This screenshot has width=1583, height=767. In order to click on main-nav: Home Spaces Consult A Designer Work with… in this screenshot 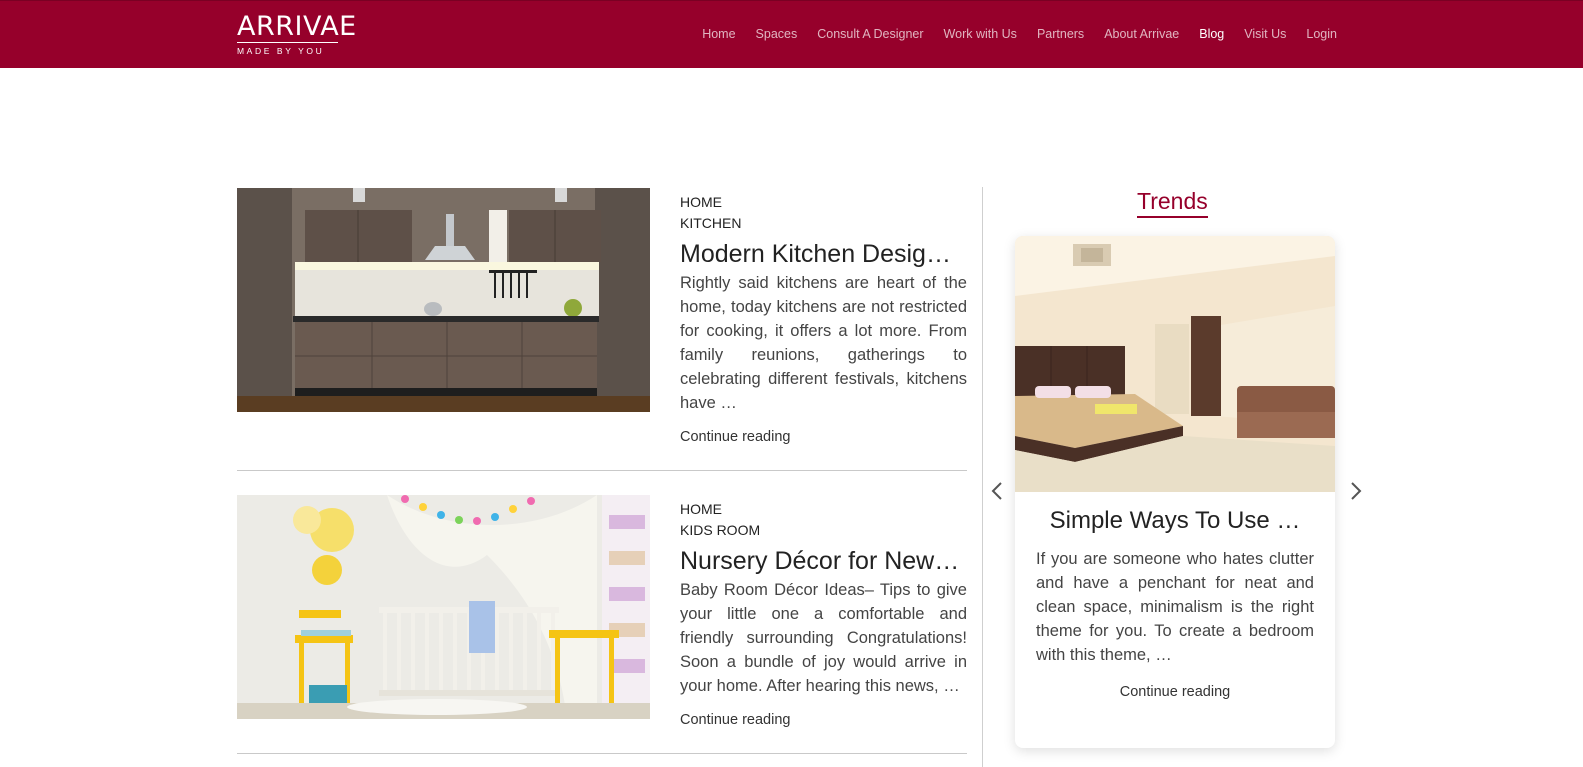, I will do `click(1019, 34)`.